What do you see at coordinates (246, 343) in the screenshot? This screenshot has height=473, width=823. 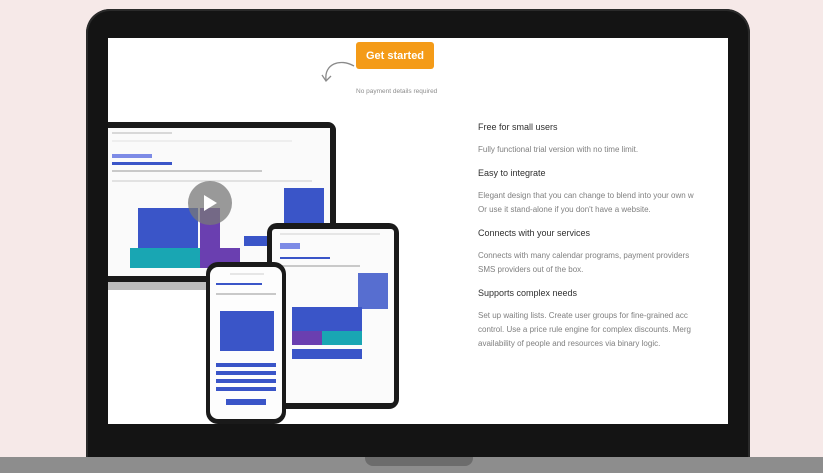 I see `mockup-phone-screen` at bounding box center [246, 343].